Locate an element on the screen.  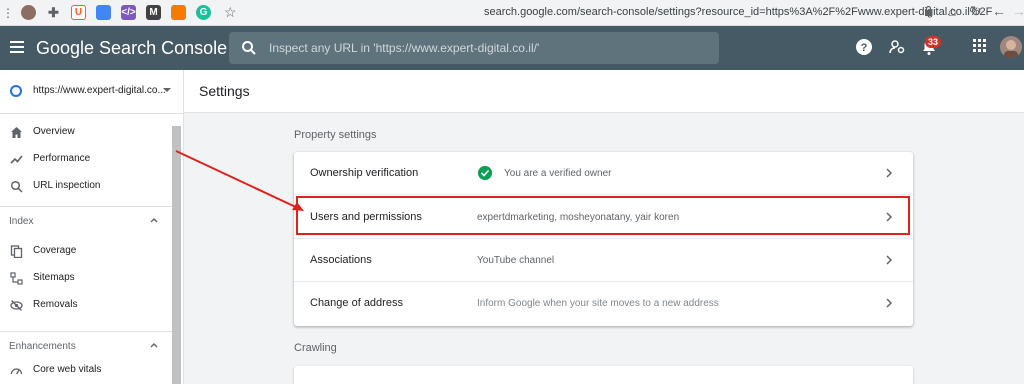
sidebar-item-label: URL inspection is located at coordinates (67, 185).